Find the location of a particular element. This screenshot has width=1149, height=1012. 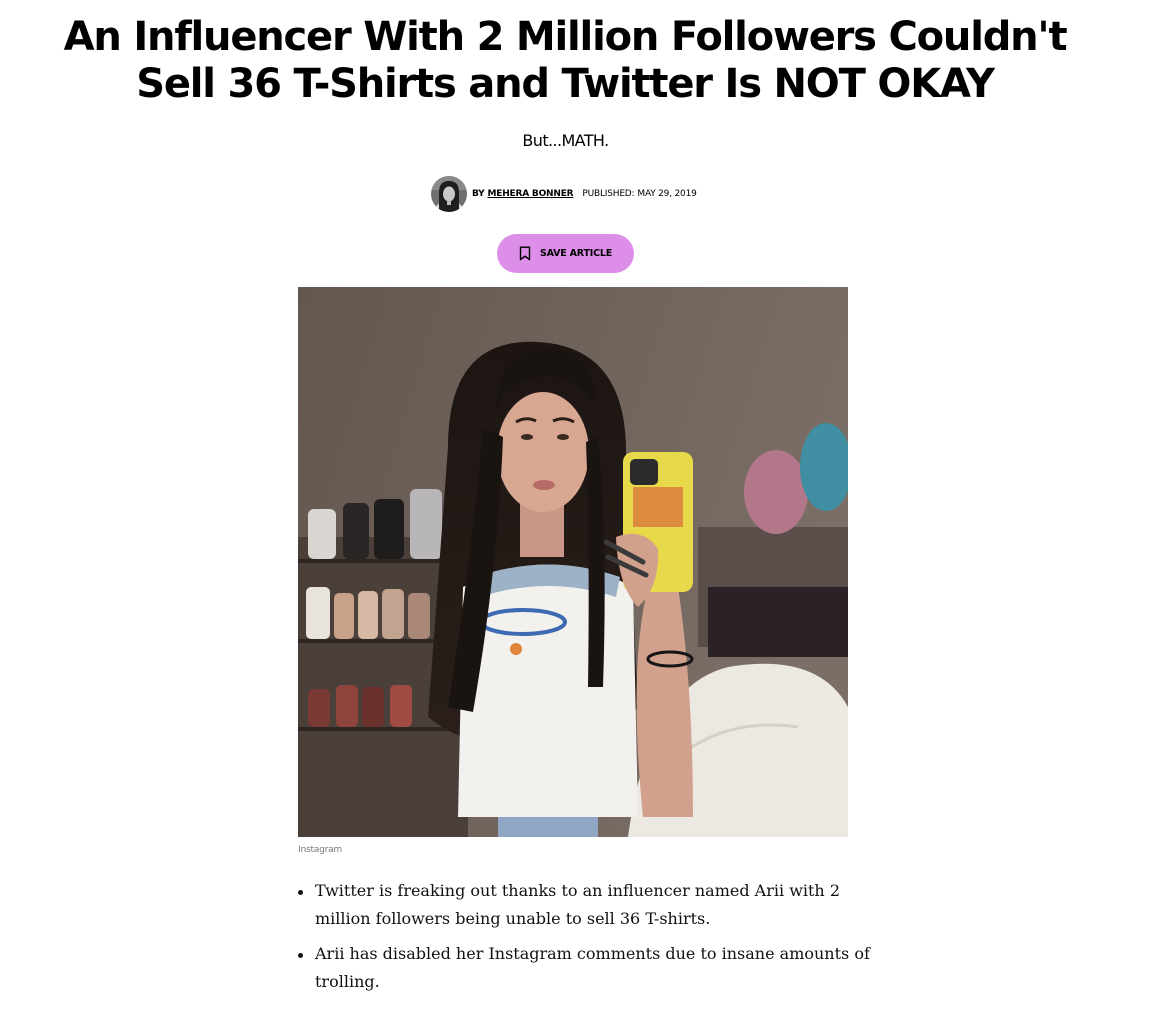

save-article-button: SAVE ARTICLE is located at coordinates (565, 253).